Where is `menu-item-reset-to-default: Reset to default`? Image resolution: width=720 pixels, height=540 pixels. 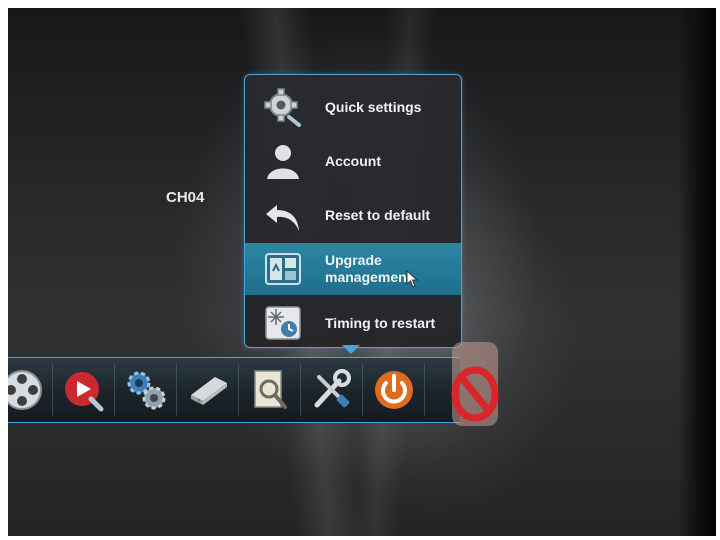 menu-item-reset-to-default: Reset to default is located at coordinates (353, 215).